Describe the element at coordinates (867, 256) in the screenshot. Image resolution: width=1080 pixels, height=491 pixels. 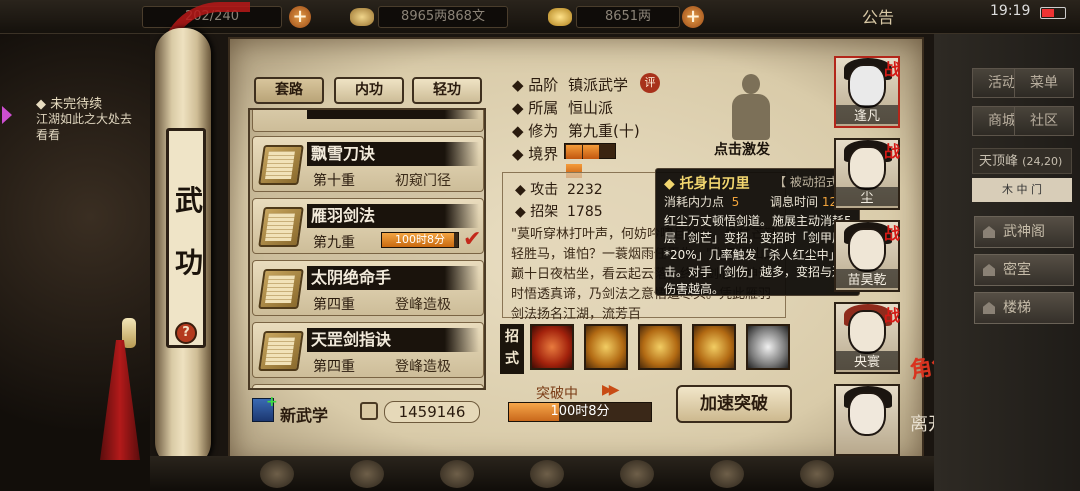
I see `character-card-3: 战 苗昊乾` at that location.